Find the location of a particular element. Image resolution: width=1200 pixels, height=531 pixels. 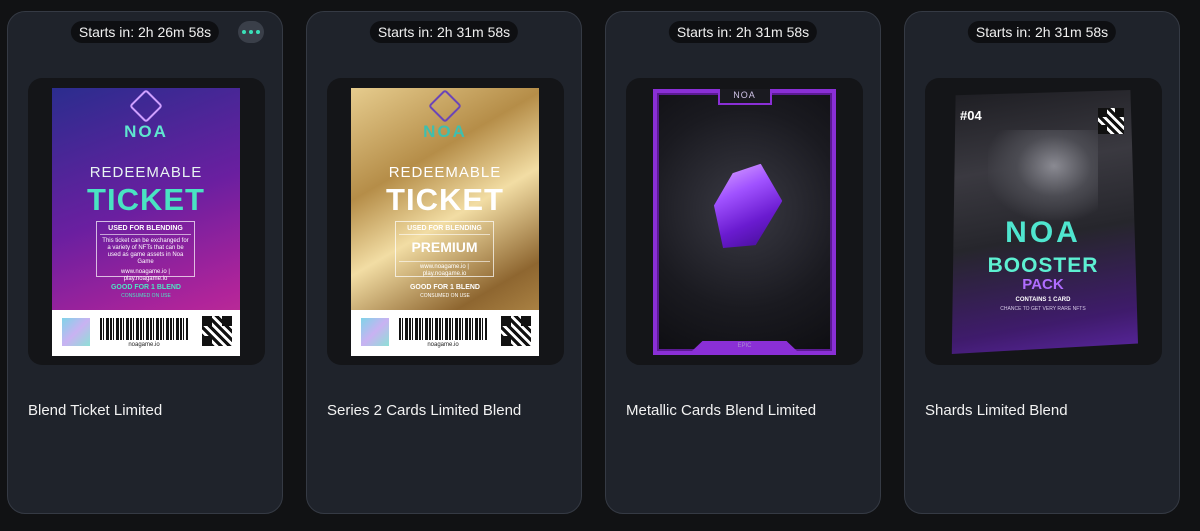

metallic-card-art: NOA EPIC is located at coordinates (744, 222).